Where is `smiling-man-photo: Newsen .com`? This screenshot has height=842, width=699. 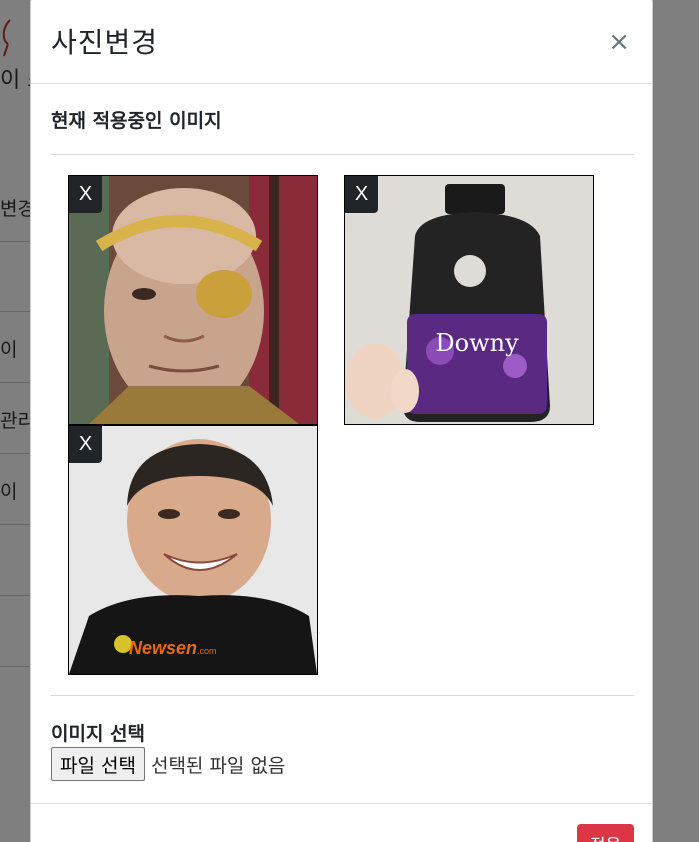
smiling-man-photo: Newsen .com is located at coordinates (193, 550).